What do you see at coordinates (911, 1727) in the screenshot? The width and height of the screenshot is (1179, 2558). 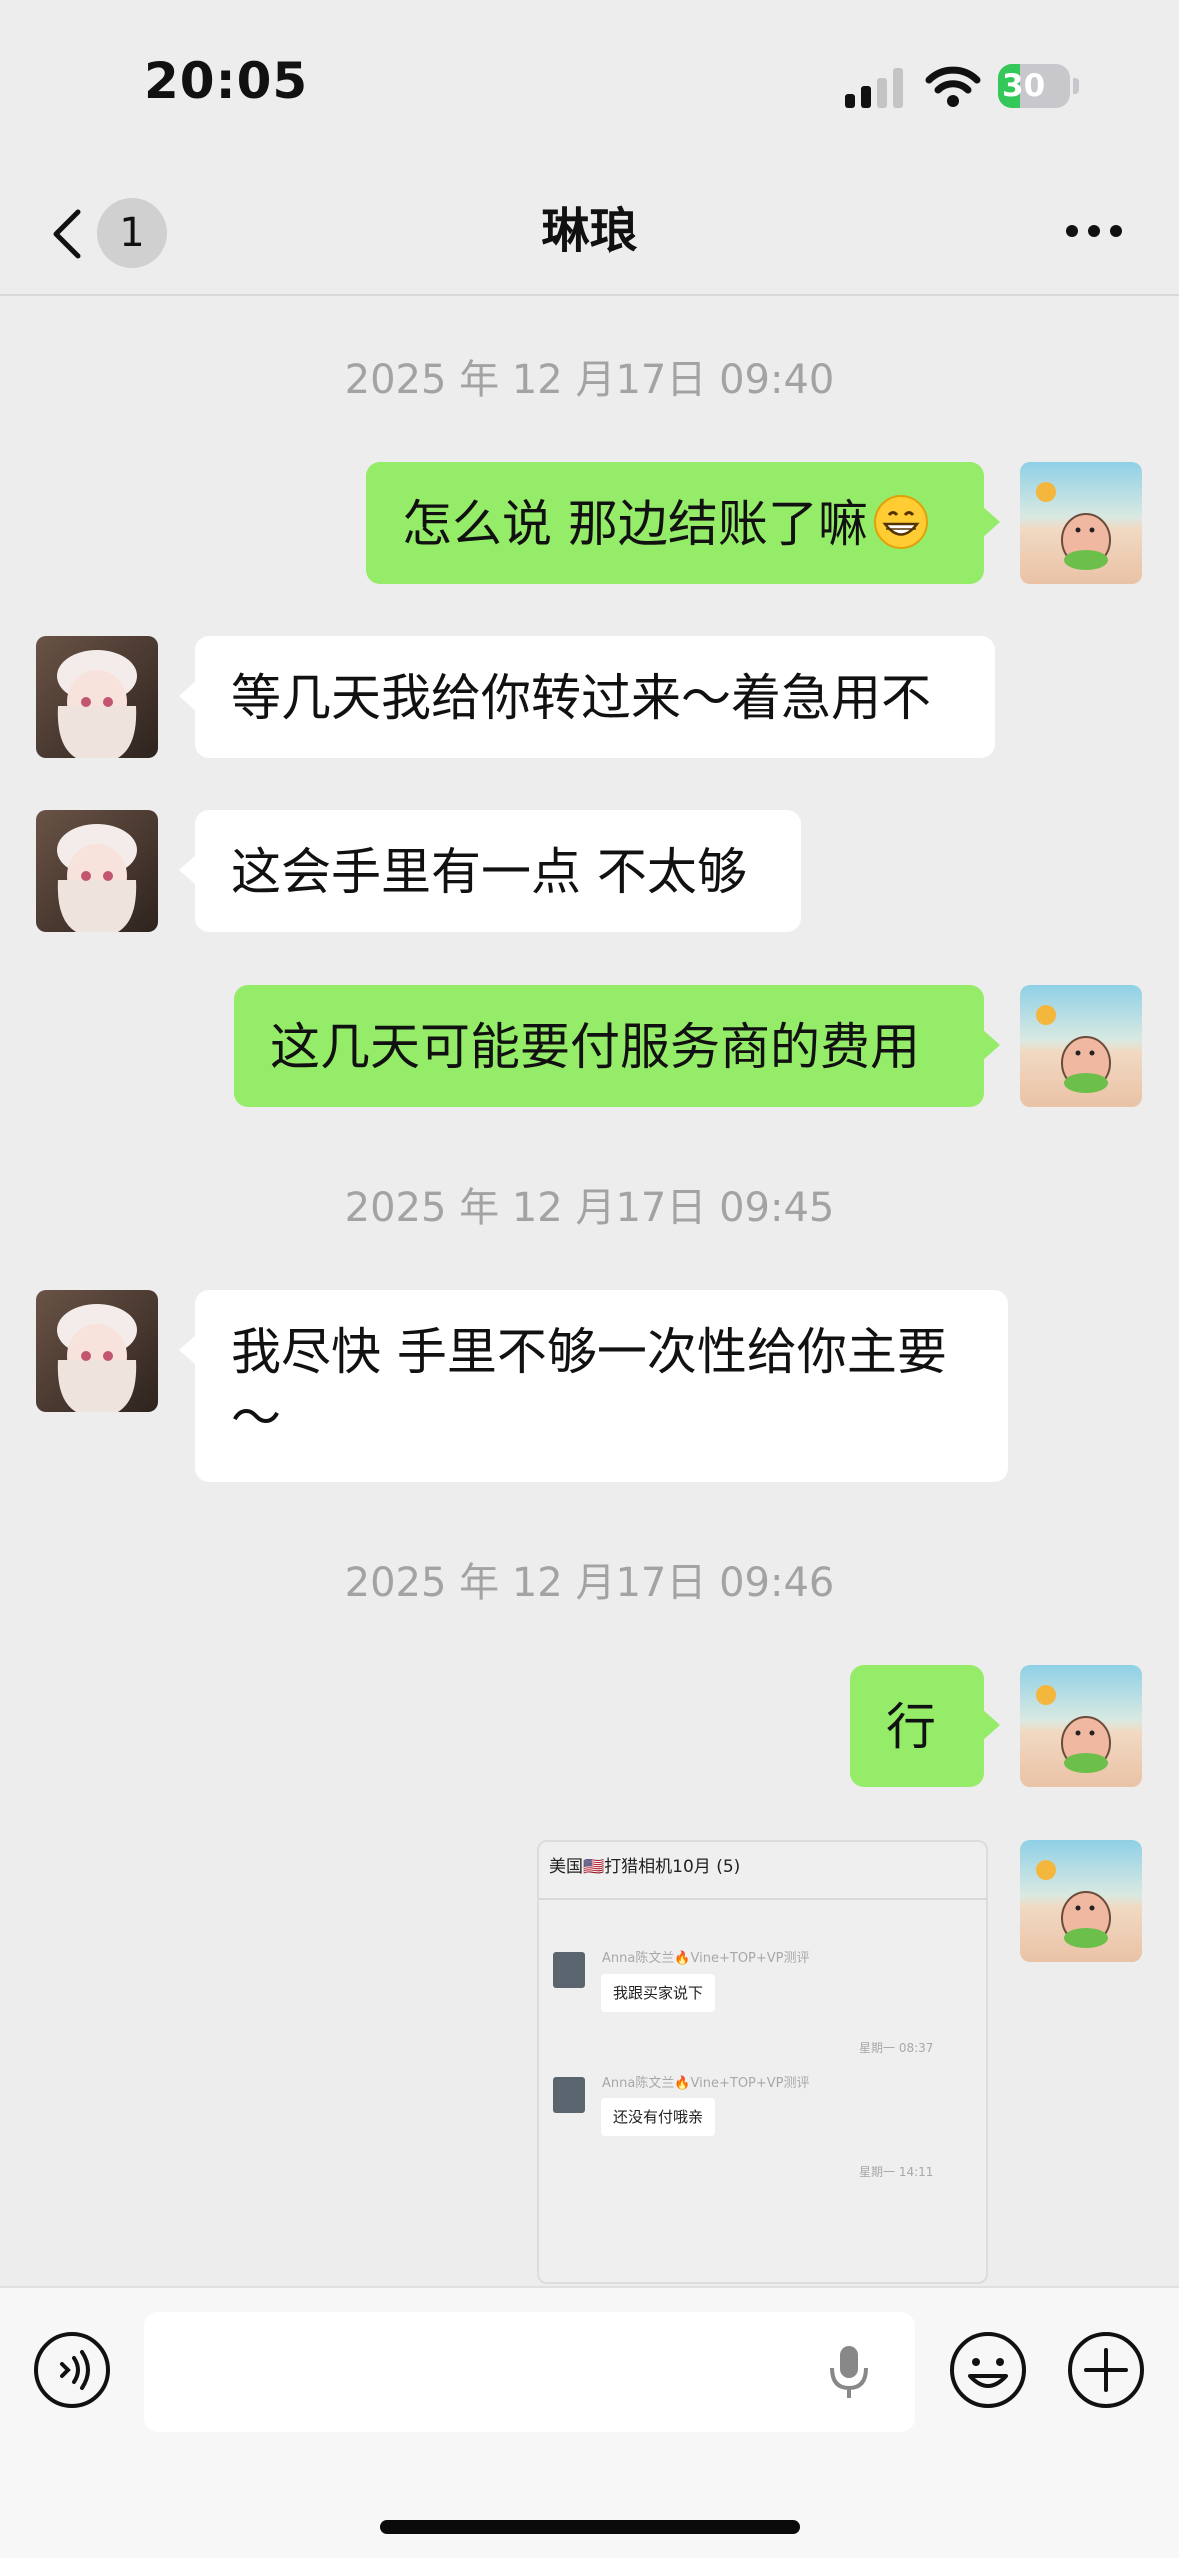 I see `message-text: 行` at bounding box center [911, 1727].